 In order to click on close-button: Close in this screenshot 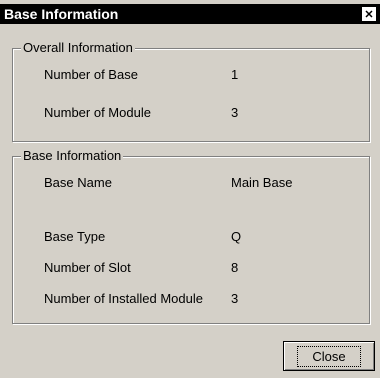, I will do `click(329, 356)`.